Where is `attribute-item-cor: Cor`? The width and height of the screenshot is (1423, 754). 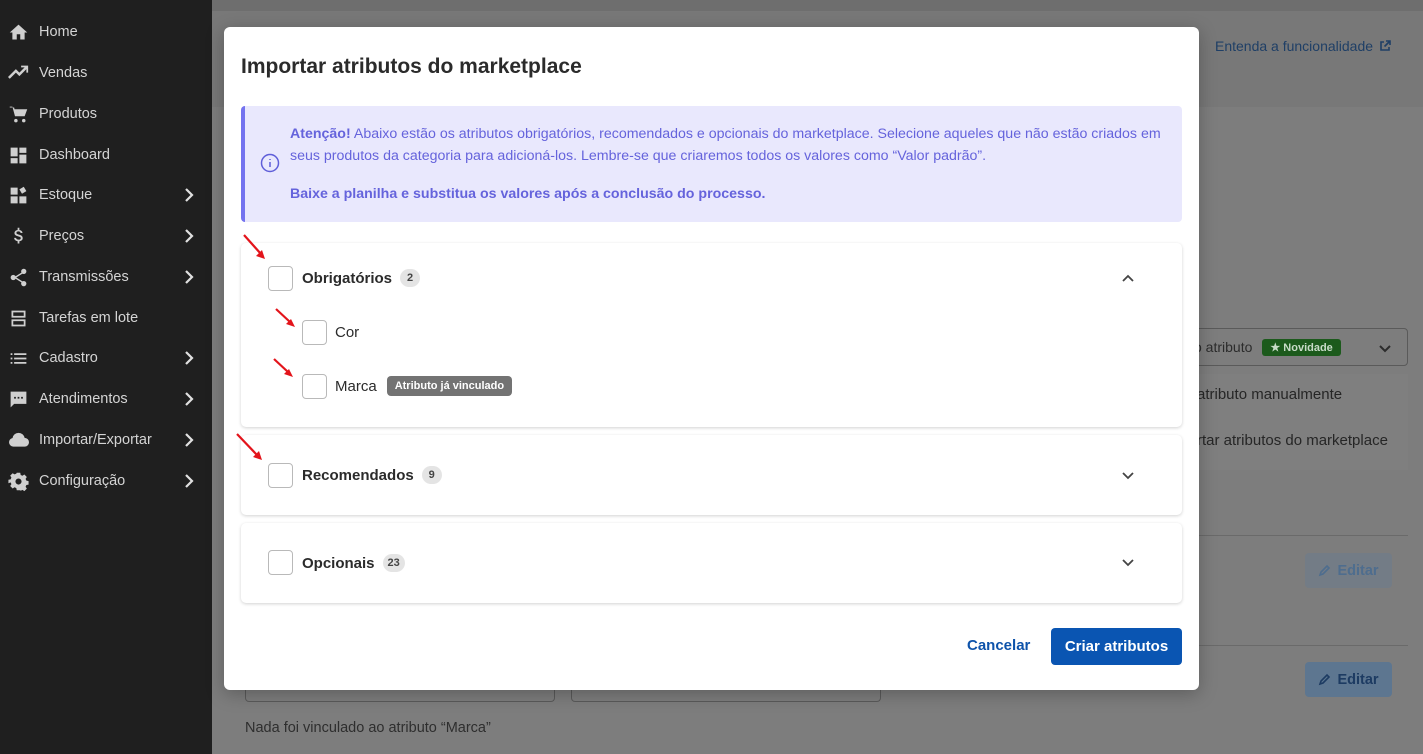
attribute-item-cor: Cor is located at coordinates (347, 332).